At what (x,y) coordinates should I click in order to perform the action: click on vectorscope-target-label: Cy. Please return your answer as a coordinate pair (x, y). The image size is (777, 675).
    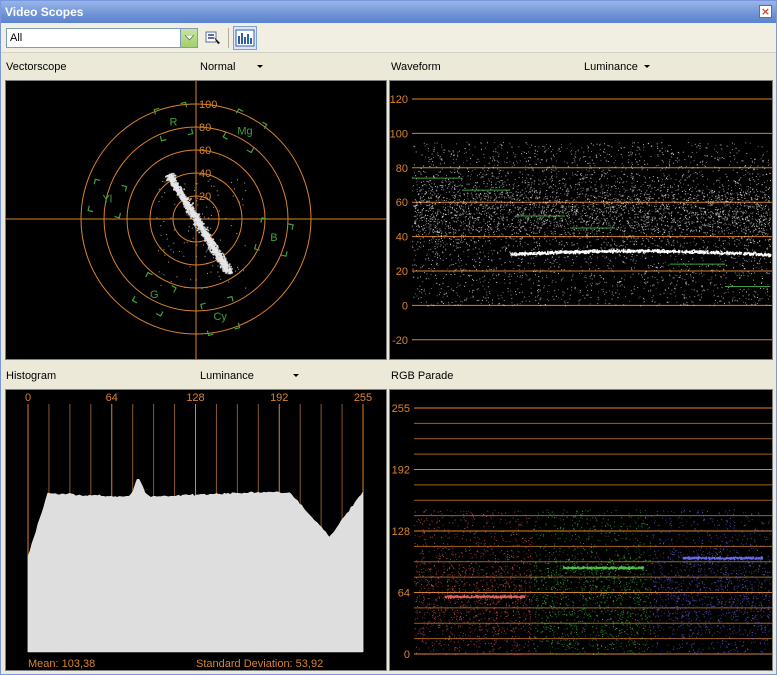
    Looking at the image, I should click on (220, 317).